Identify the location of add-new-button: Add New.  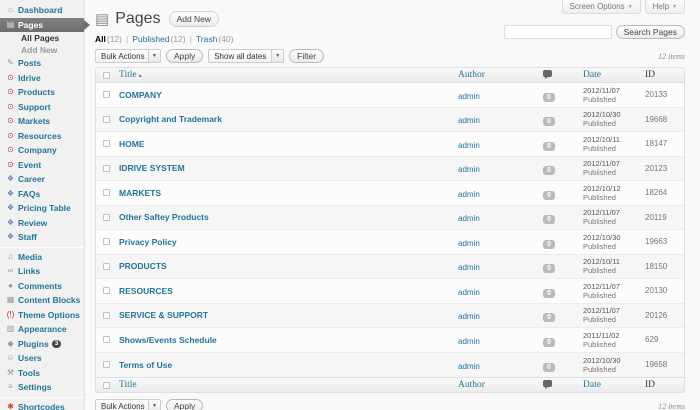
(194, 19).